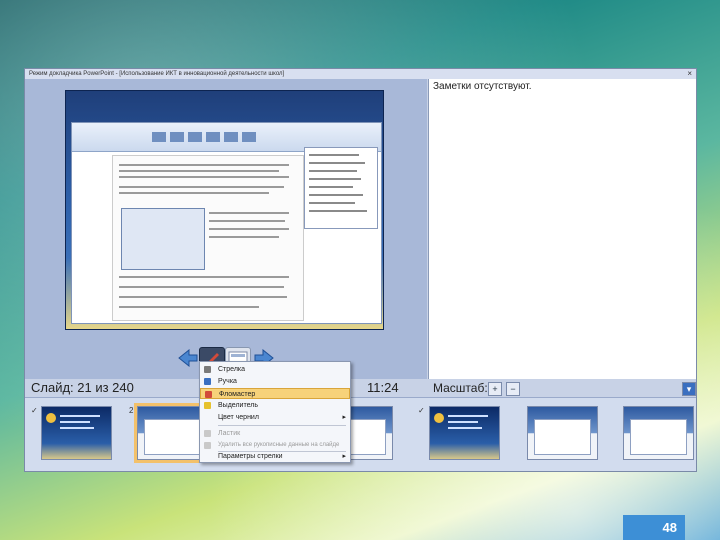 The image size is (720, 540). Describe the element at coordinates (207, 381) in the screenshot. I see `pen-icon` at that location.